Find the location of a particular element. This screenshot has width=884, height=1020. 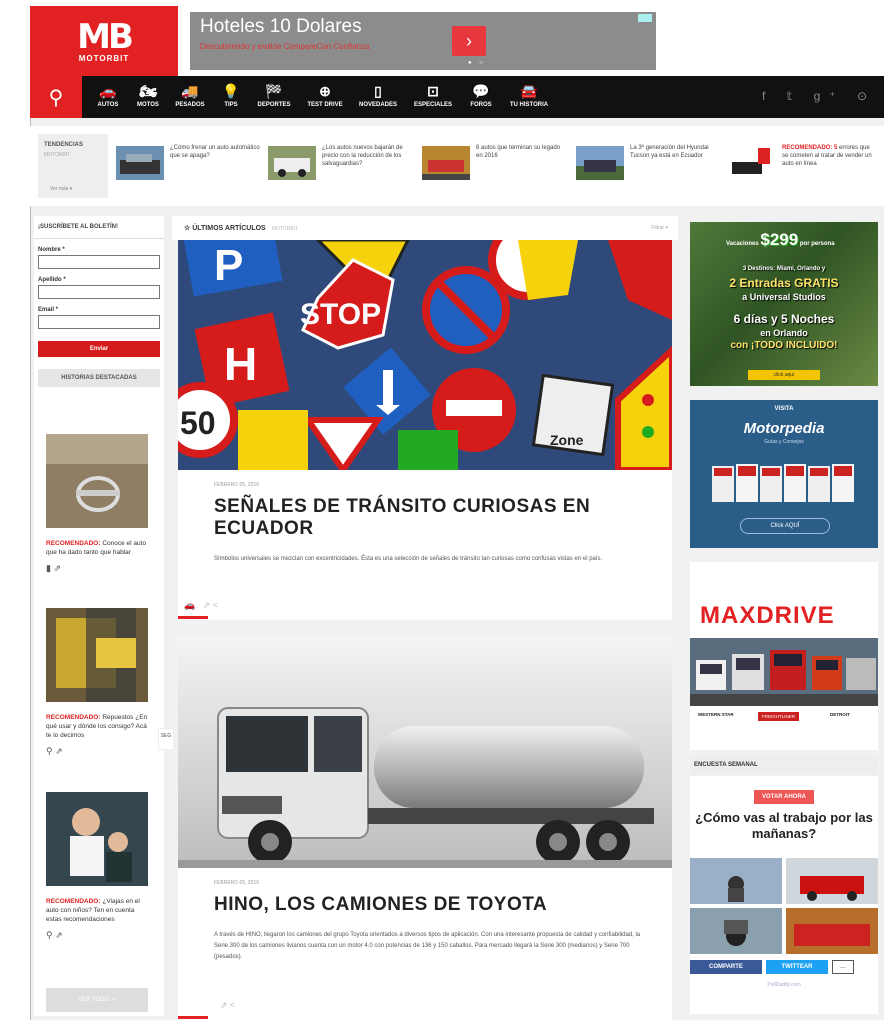

svg-text: 50 is located at coordinates (198, 423).